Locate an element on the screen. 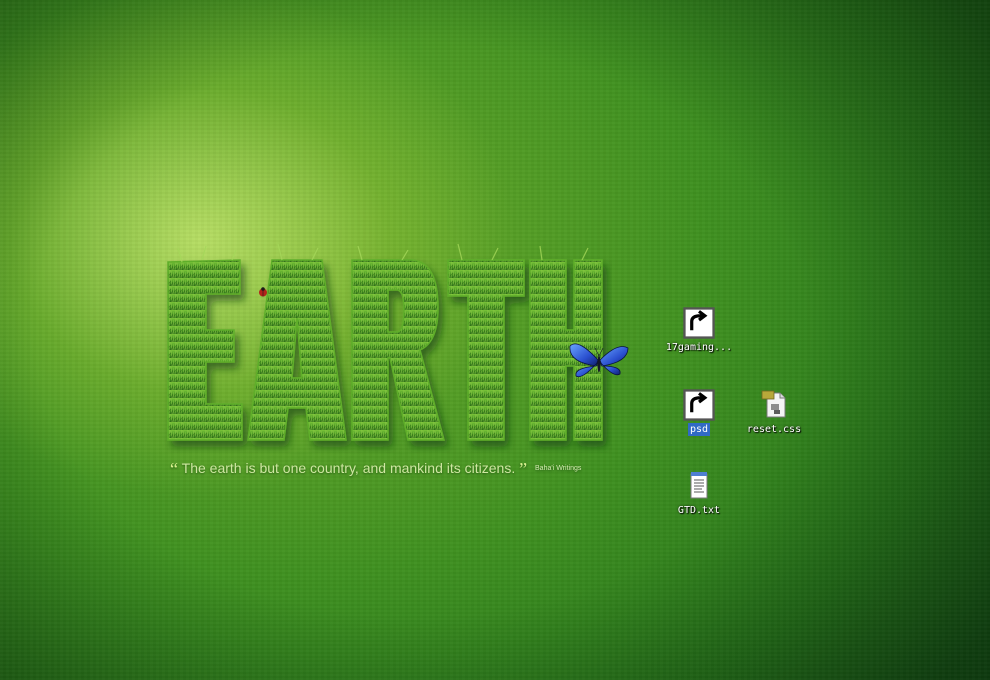 This screenshot has width=990, height=680. quote-open-mark: “ is located at coordinates (174, 469).